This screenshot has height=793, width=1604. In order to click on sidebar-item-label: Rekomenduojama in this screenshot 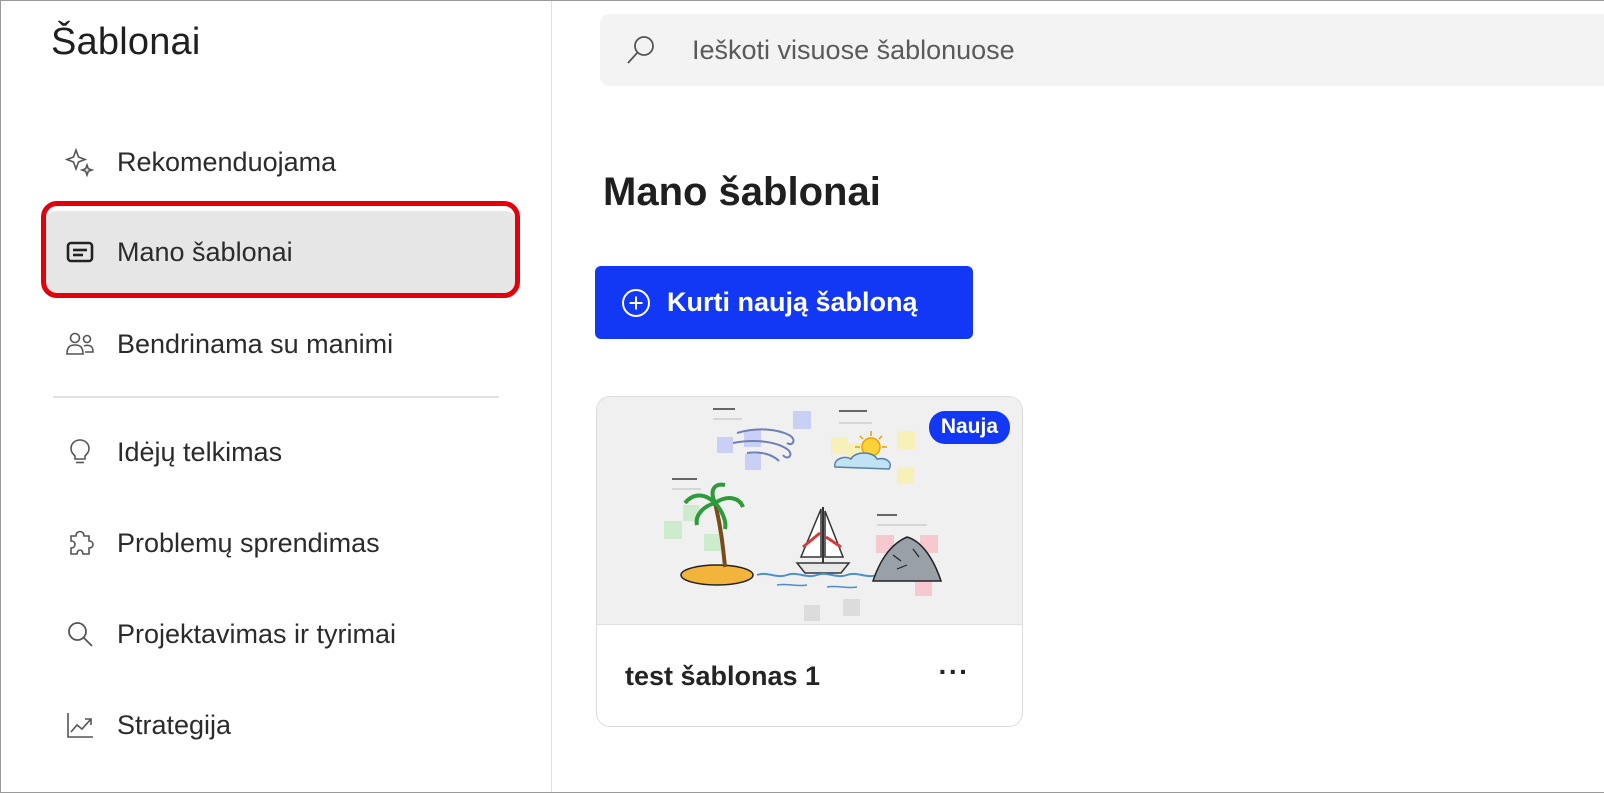, I will do `click(227, 161)`.